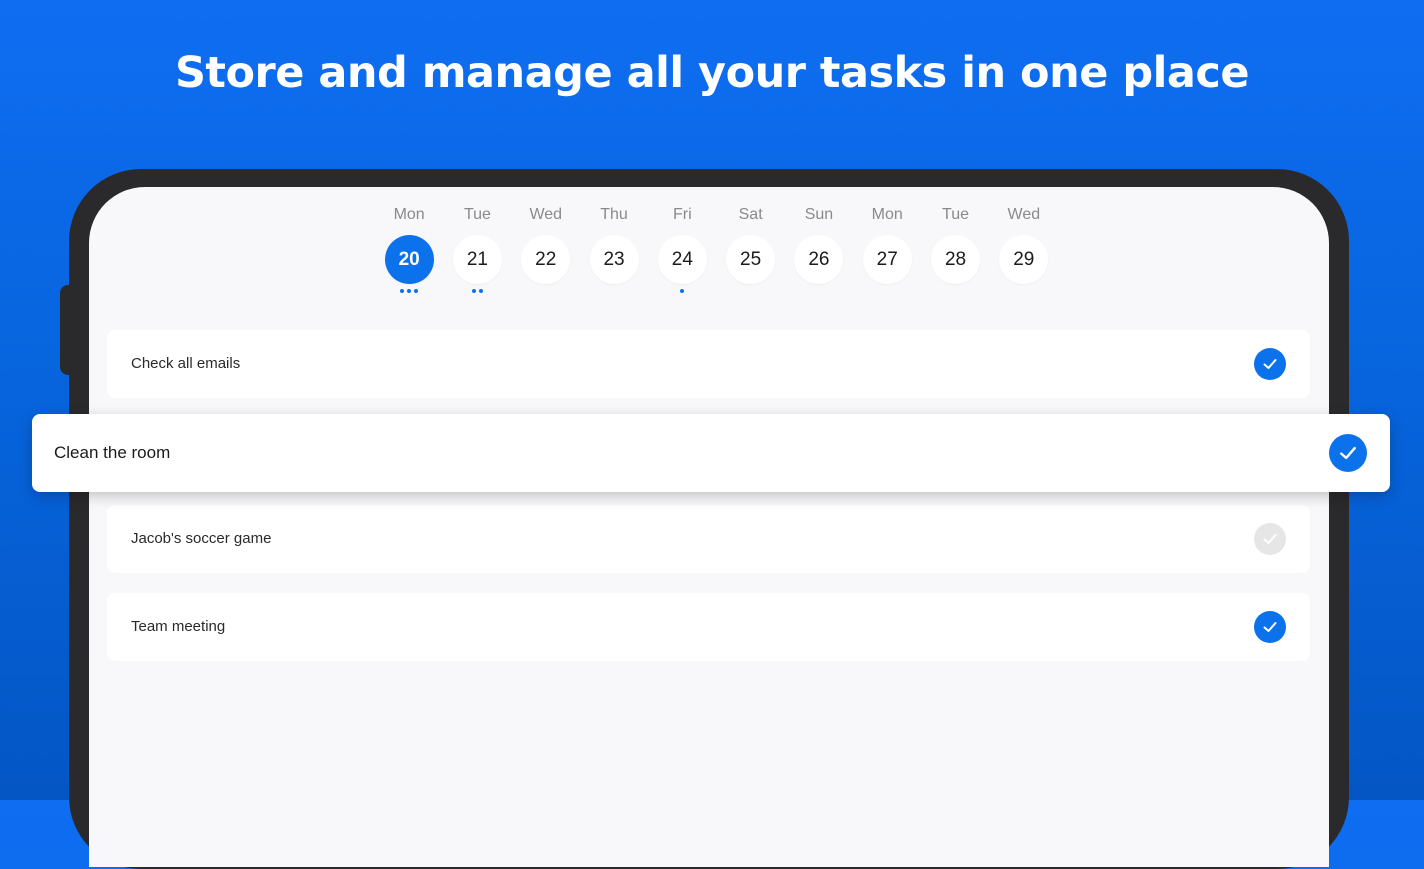  Describe the element at coordinates (819, 259) in the screenshot. I see `day-number: 26` at that location.